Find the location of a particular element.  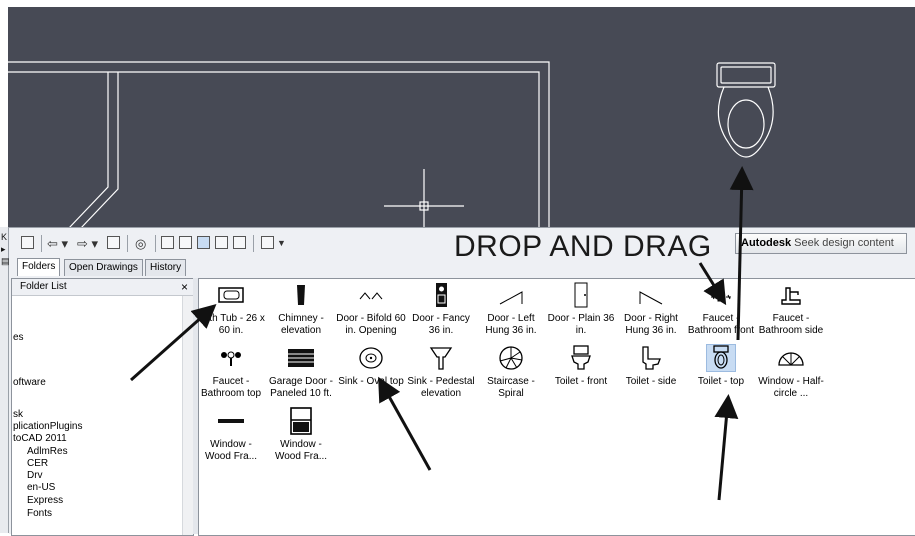

folder-item: Fonts is located at coordinates (39, 513).